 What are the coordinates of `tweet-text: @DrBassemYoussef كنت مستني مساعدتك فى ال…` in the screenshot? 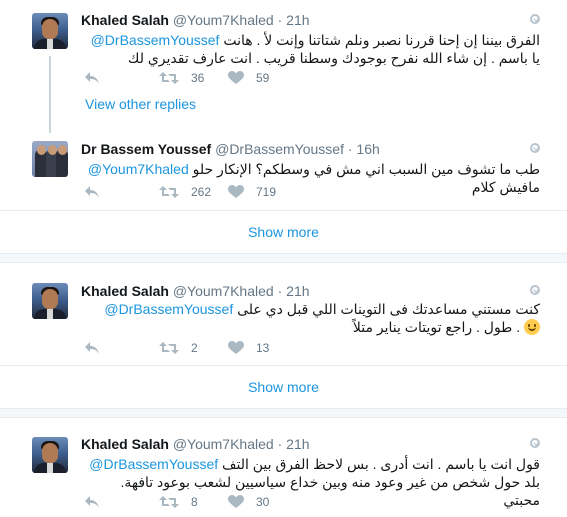 It's located at (311, 318).